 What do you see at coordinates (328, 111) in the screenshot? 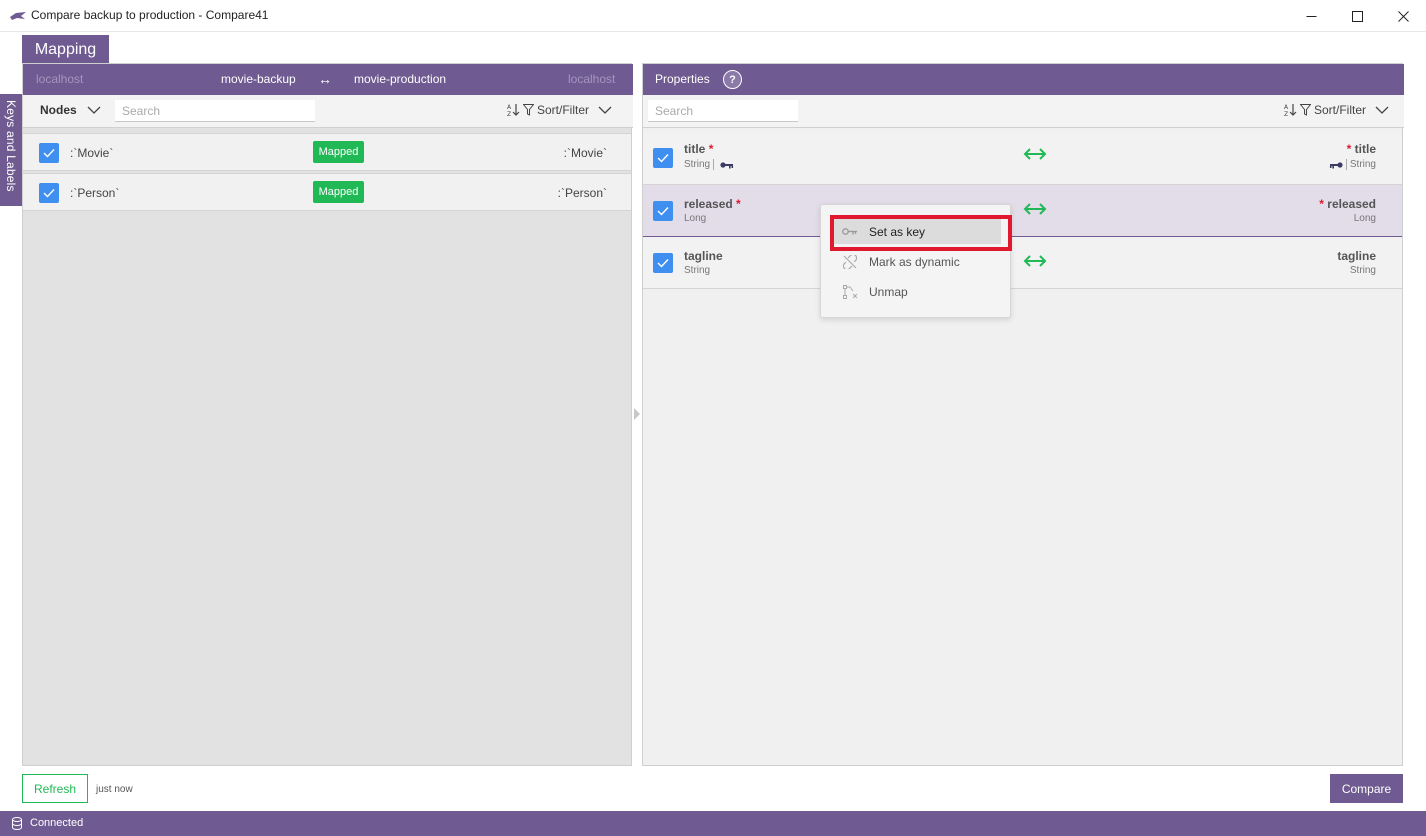
I see `nodes-toolbar: Nodes AZ Sort/Filter` at bounding box center [328, 111].